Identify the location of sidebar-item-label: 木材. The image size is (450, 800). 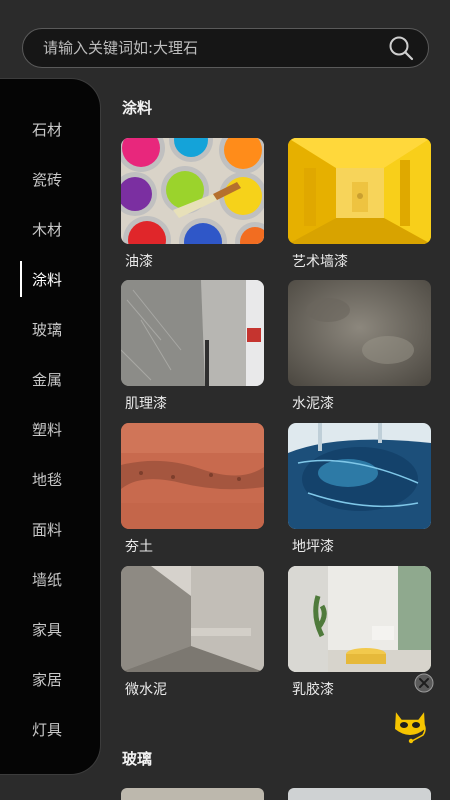
(47, 229).